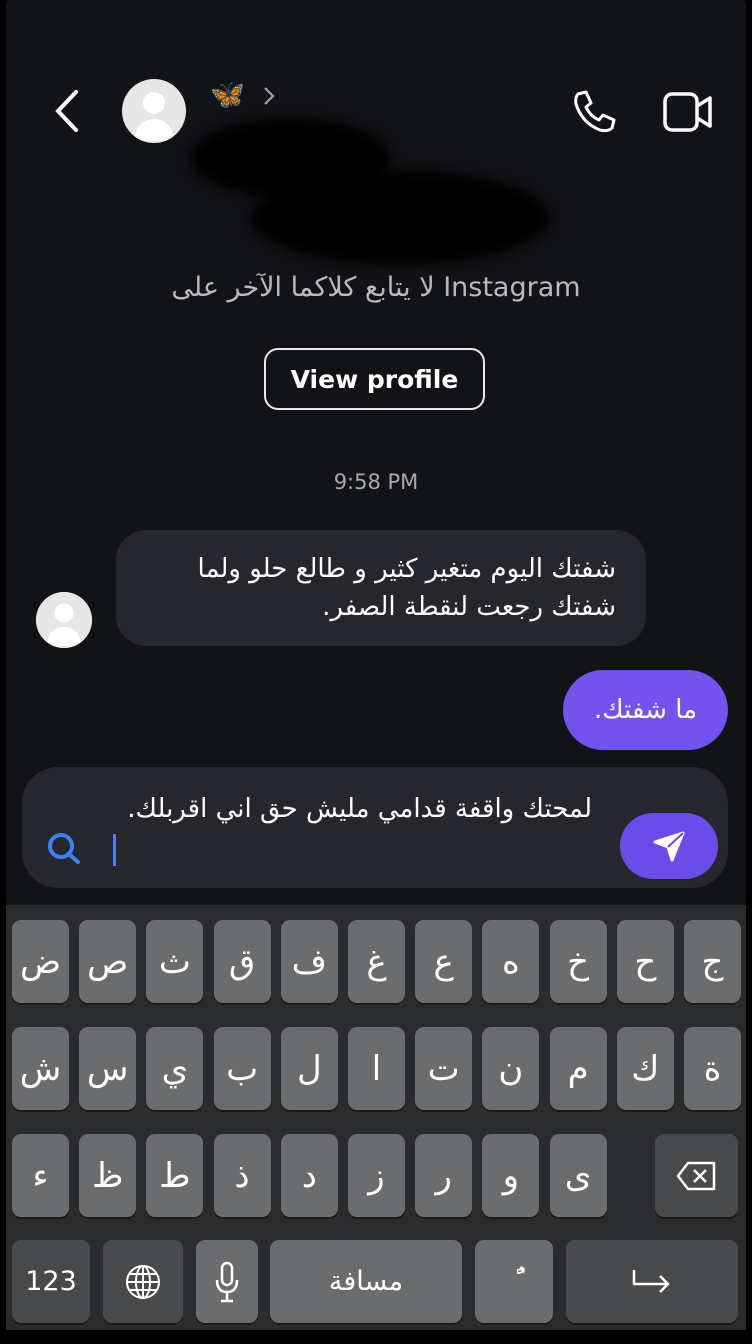  Describe the element at coordinates (578, 1175) in the screenshot. I see `key: ى` at that location.